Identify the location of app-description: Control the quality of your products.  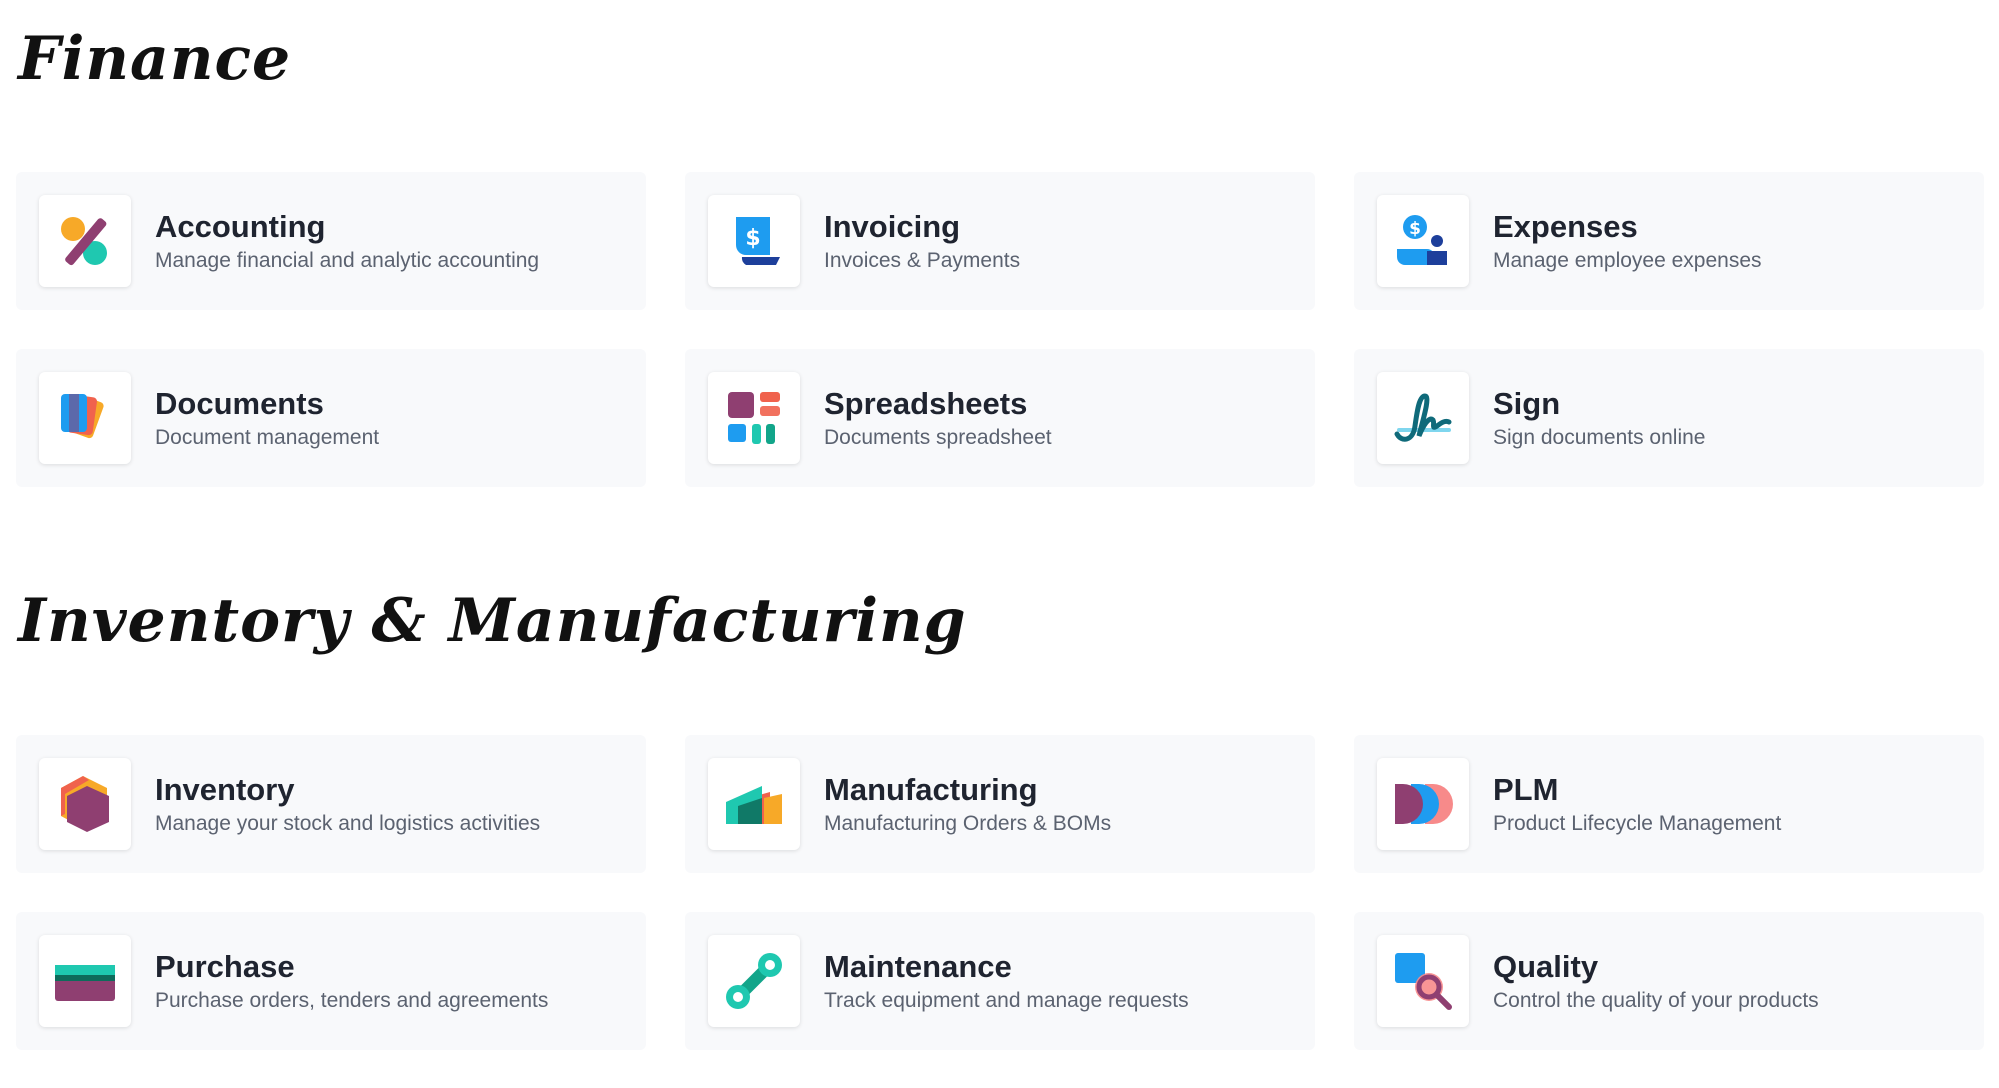
(1656, 1001).